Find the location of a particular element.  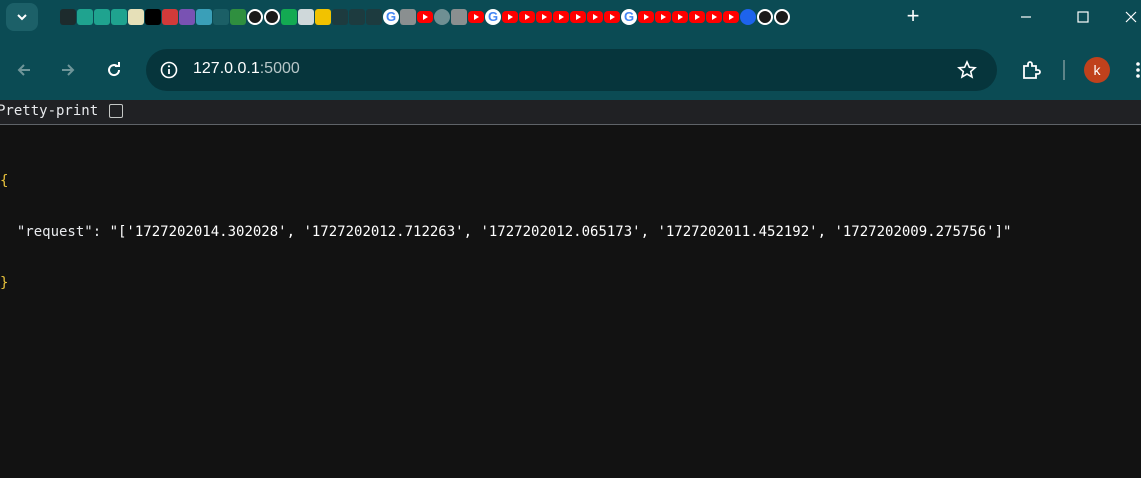

menu-icon is located at coordinates (1136, 70).